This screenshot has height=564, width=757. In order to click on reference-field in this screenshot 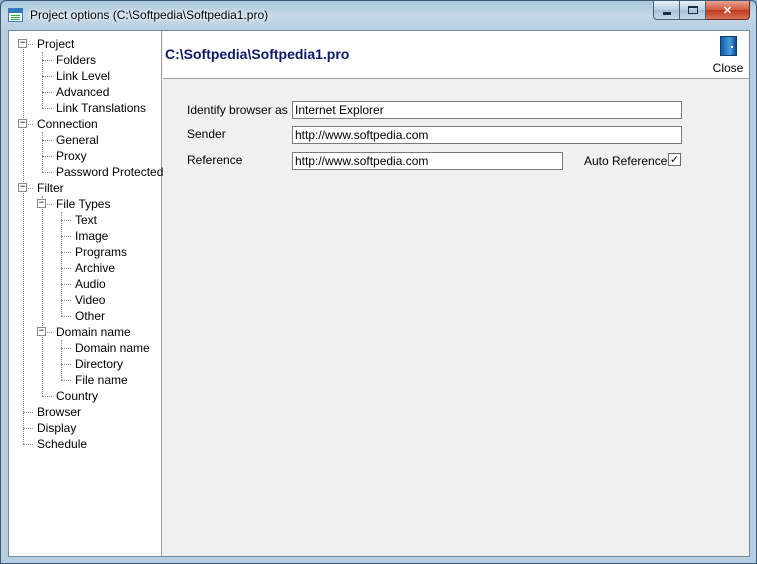, I will do `click(427, 161)`.